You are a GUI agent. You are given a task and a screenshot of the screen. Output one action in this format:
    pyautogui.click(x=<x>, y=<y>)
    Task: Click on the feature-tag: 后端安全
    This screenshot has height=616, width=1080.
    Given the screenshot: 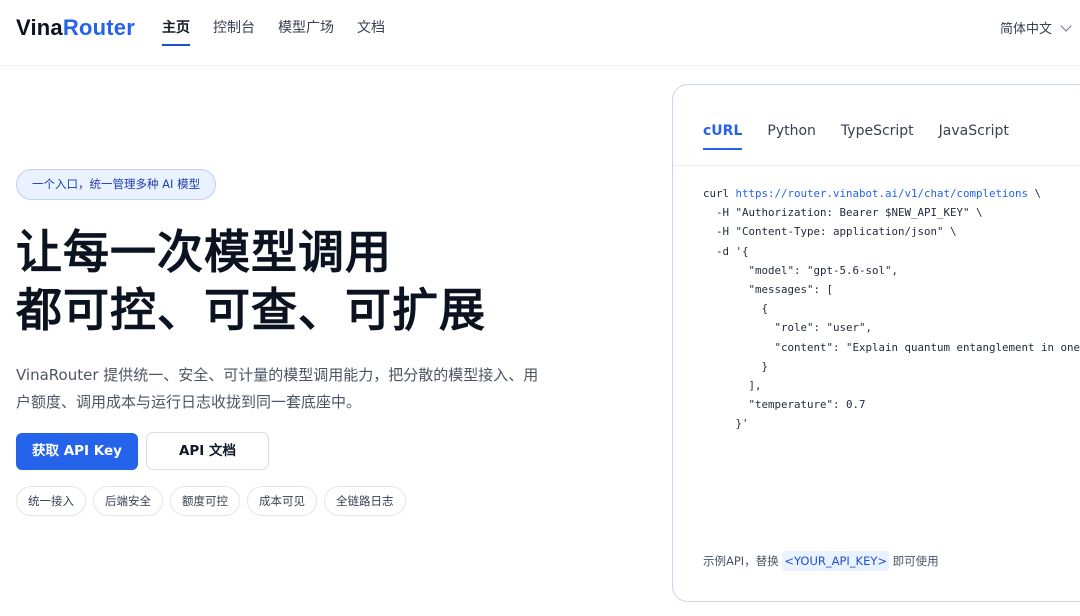 What is the action you would take?
    pyautogui.click(x=128, y=501)
    